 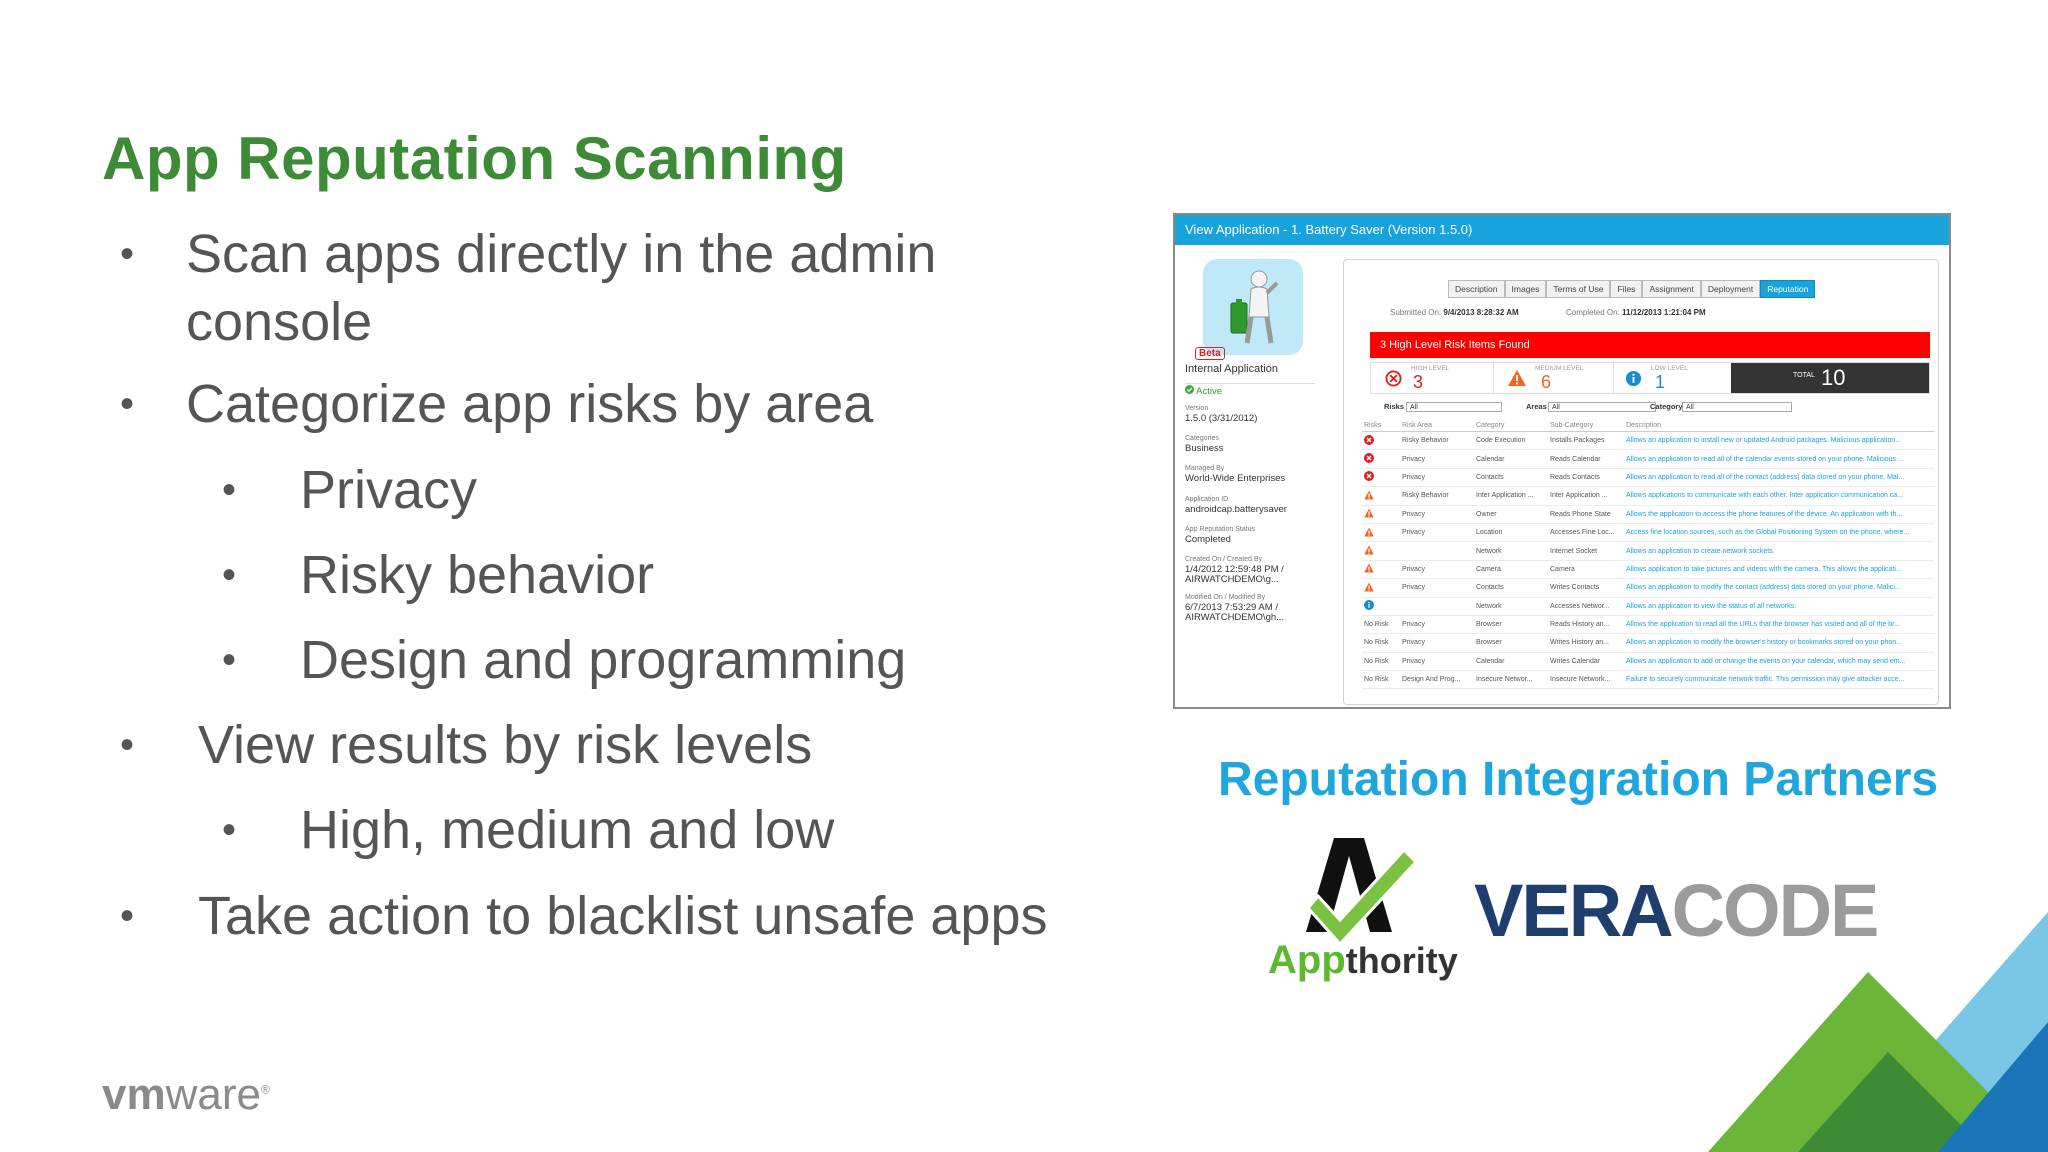 I want to click on corner-decoration, so click(x=1878, y=1032).